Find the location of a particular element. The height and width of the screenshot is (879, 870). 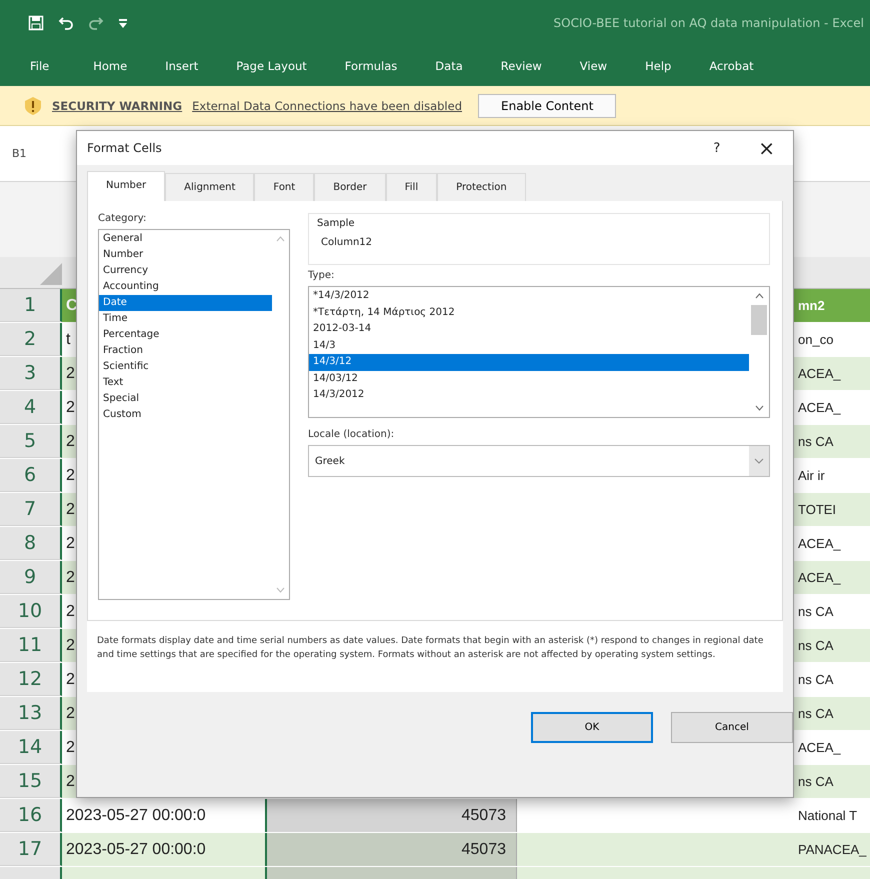

customize-toolbar-icon is located at coordinates (123, 23).